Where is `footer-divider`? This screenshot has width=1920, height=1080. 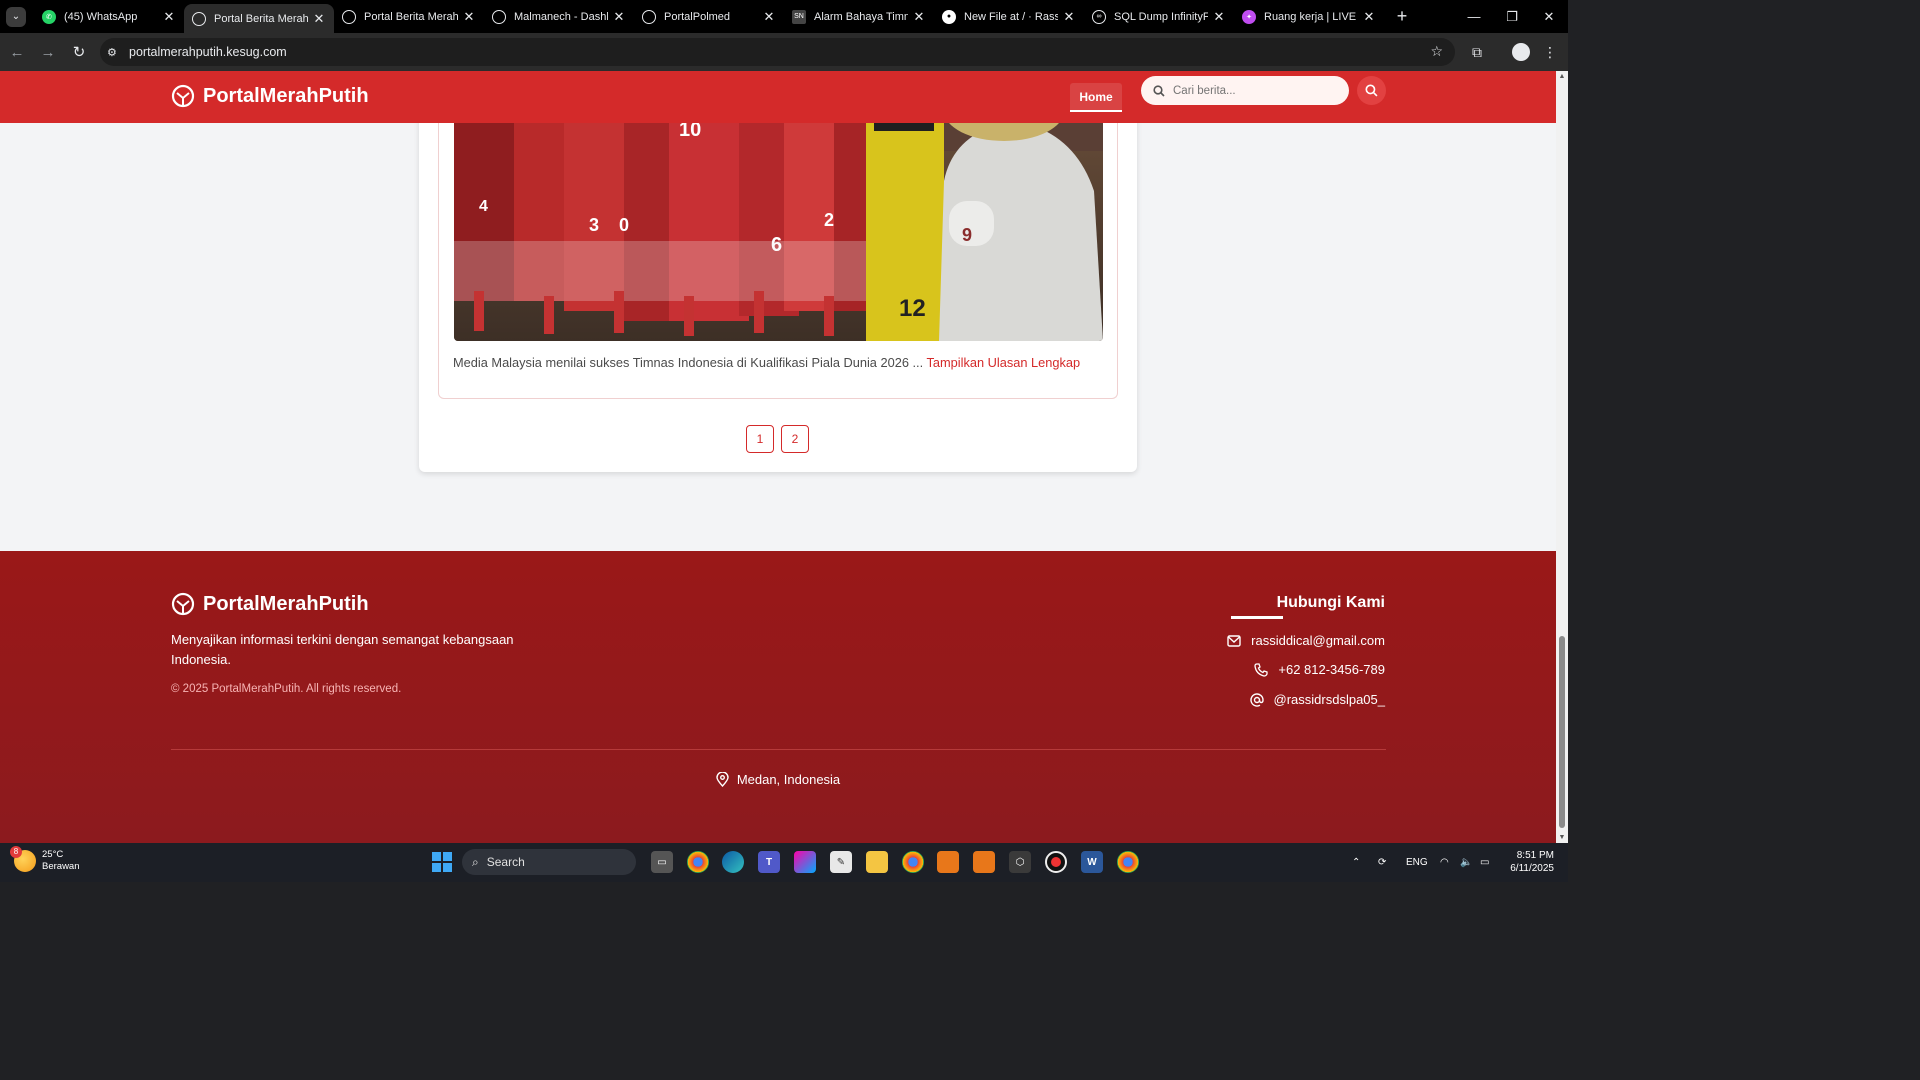 footer-divider is located at coordinates (778, 749).